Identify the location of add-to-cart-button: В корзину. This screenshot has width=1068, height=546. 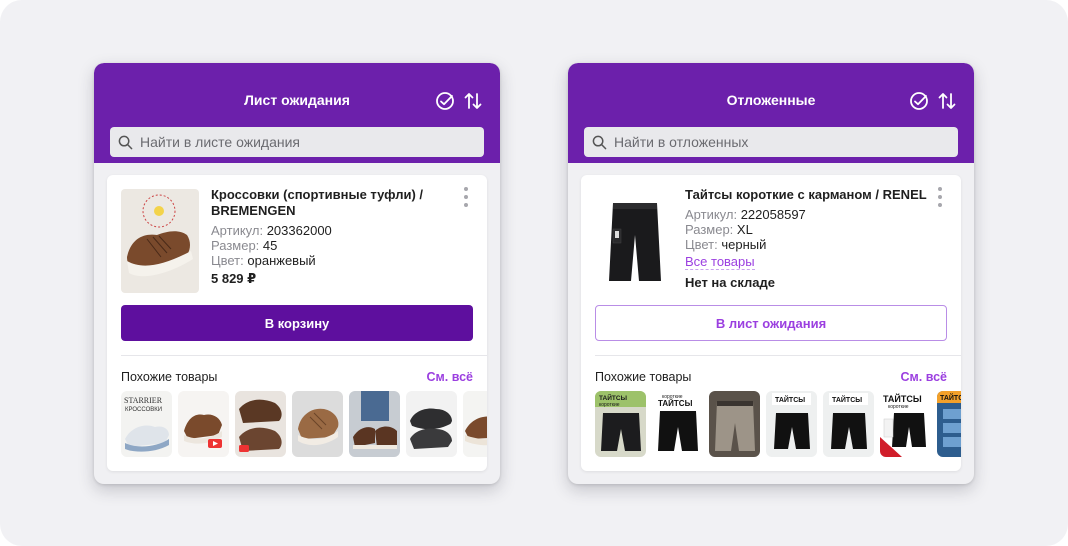
(297, 323).